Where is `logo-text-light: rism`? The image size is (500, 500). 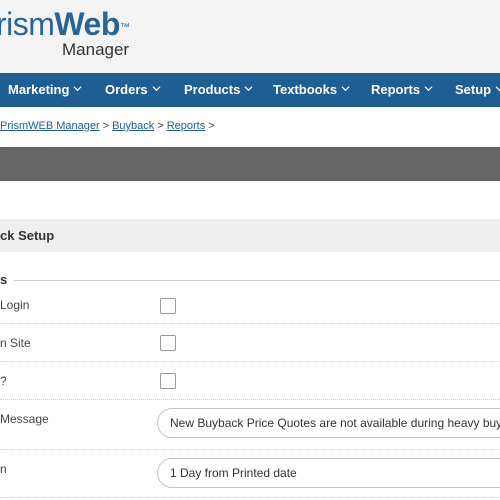 logo-text-light: rism is located at coordinates (27, 24).